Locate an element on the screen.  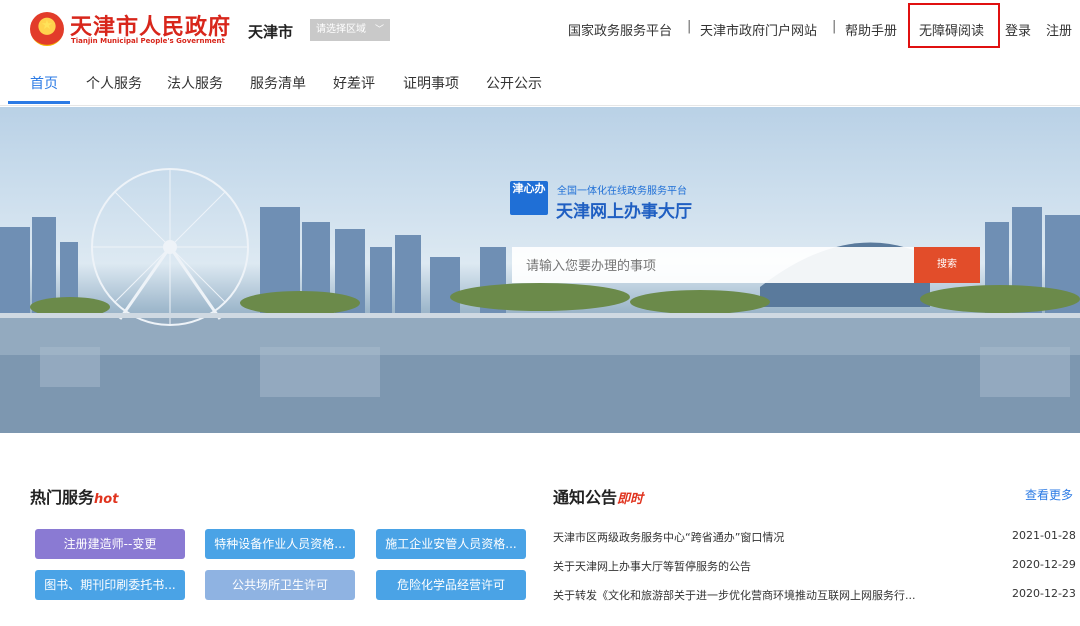
link-national-platform: 国家政务服务平台 is located at coordinates (620, 29).